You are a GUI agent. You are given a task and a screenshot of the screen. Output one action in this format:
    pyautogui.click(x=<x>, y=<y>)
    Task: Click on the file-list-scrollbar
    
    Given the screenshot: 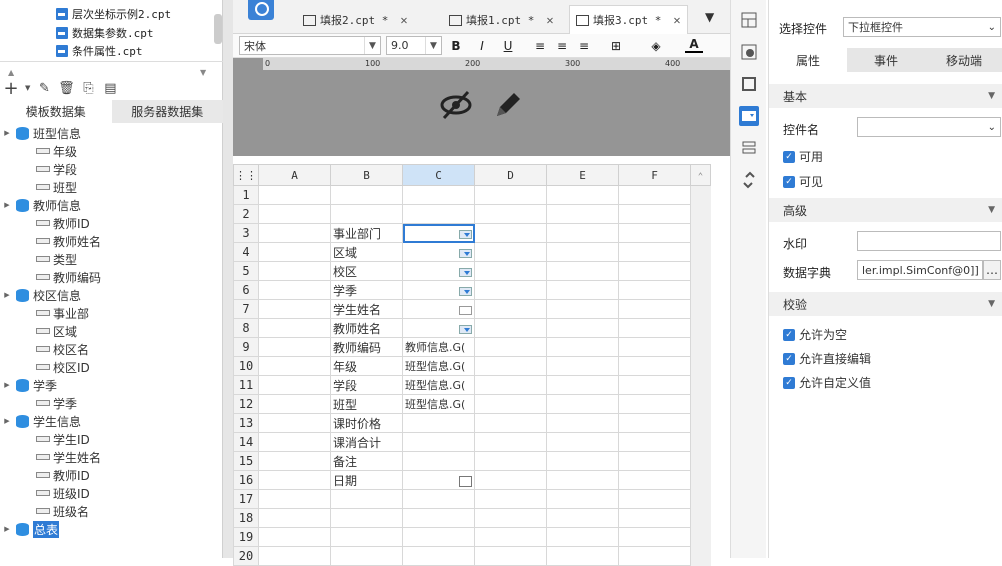 What is the action you would take?
    pyautogui.click(x=218, y=29)
    